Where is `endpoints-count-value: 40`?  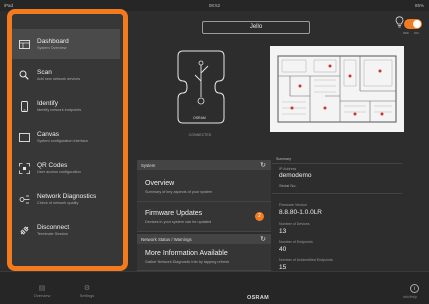 endpoints-count-value: 40 is located at coordinates (283, 249).